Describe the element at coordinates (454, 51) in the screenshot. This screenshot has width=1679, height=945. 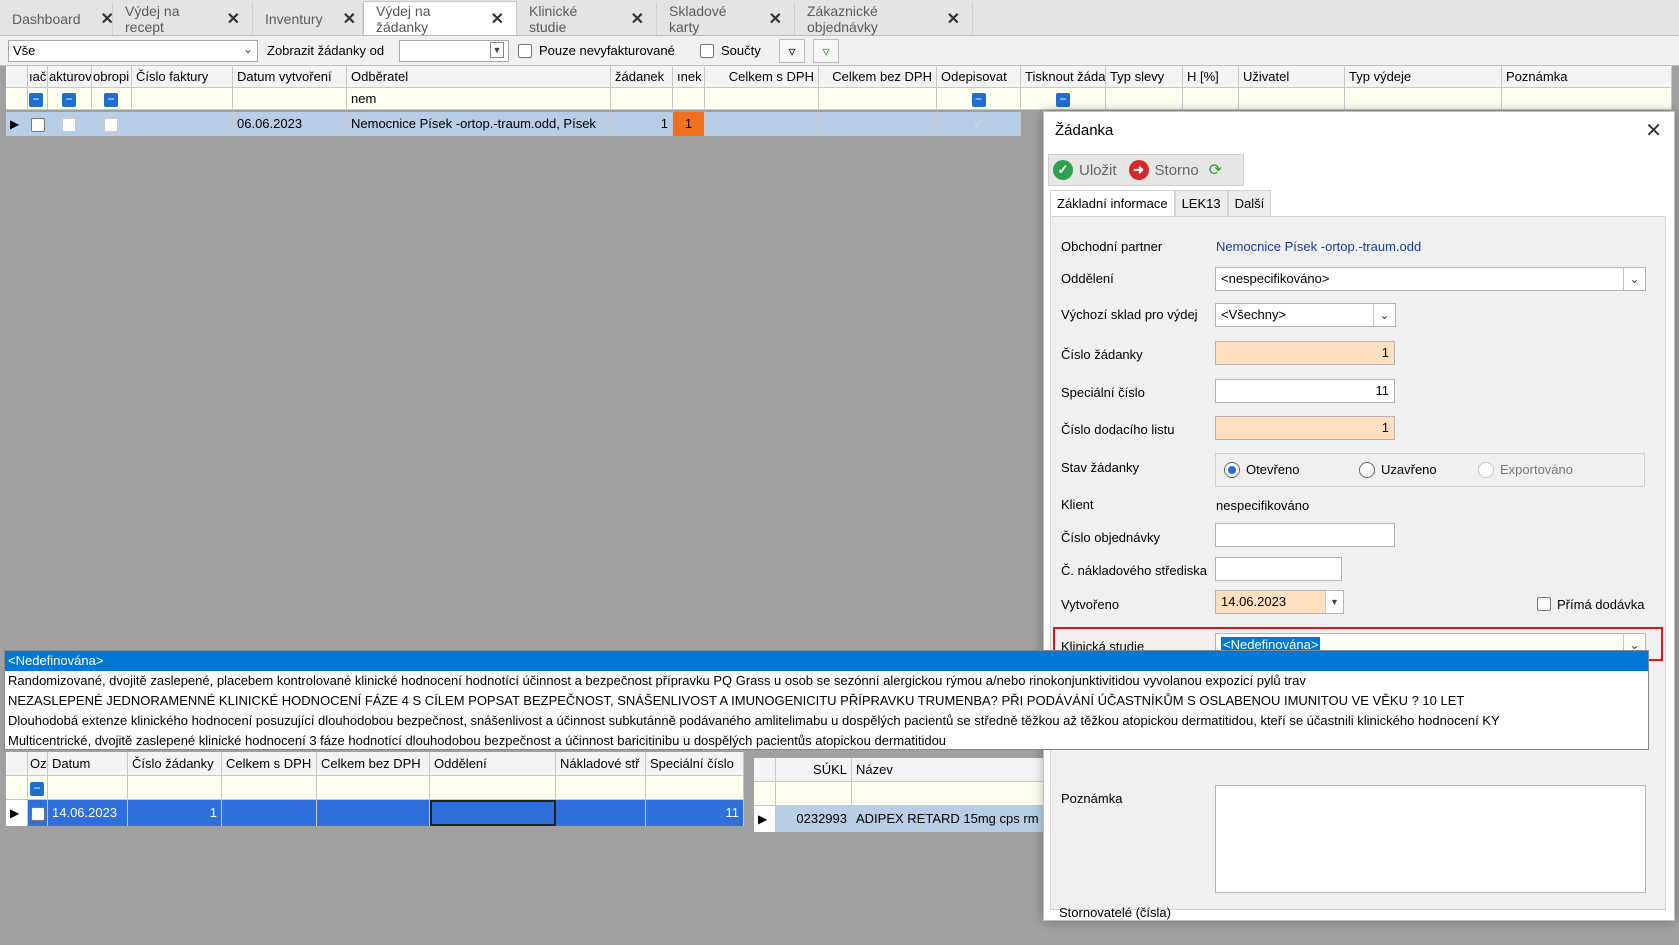
I see `show-from-date-input: ▼` at that location.